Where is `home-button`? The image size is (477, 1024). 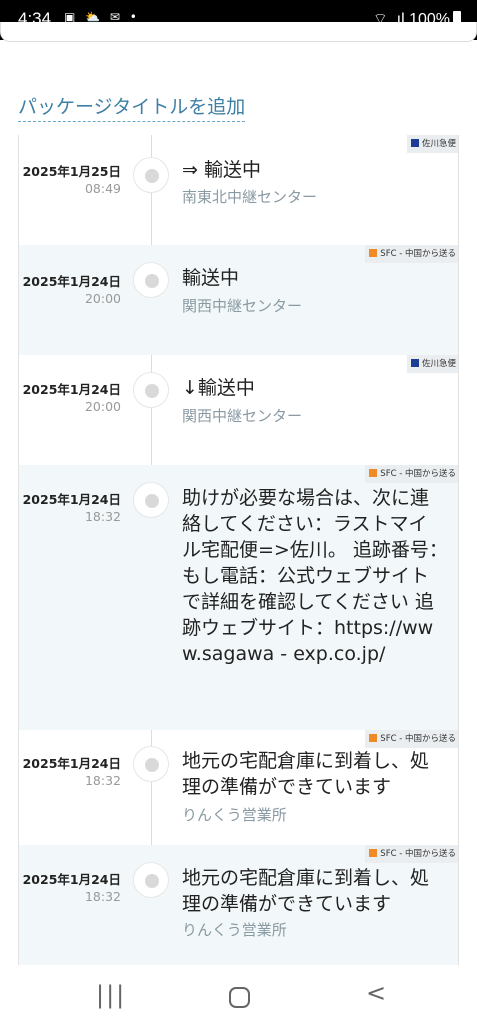 home-button is located at coordinates (239, 997).